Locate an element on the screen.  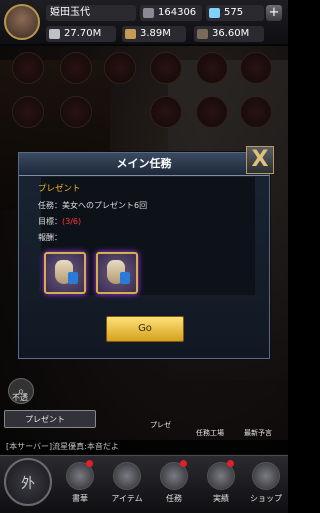
task-label: 任務：美女へのプレゼント6回 is located at coordinates (93, 205).